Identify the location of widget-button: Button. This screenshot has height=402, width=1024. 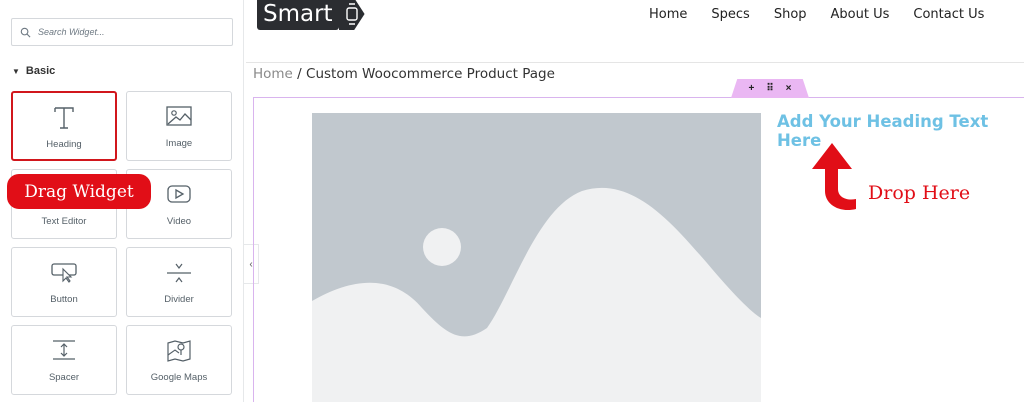
(64, 282).